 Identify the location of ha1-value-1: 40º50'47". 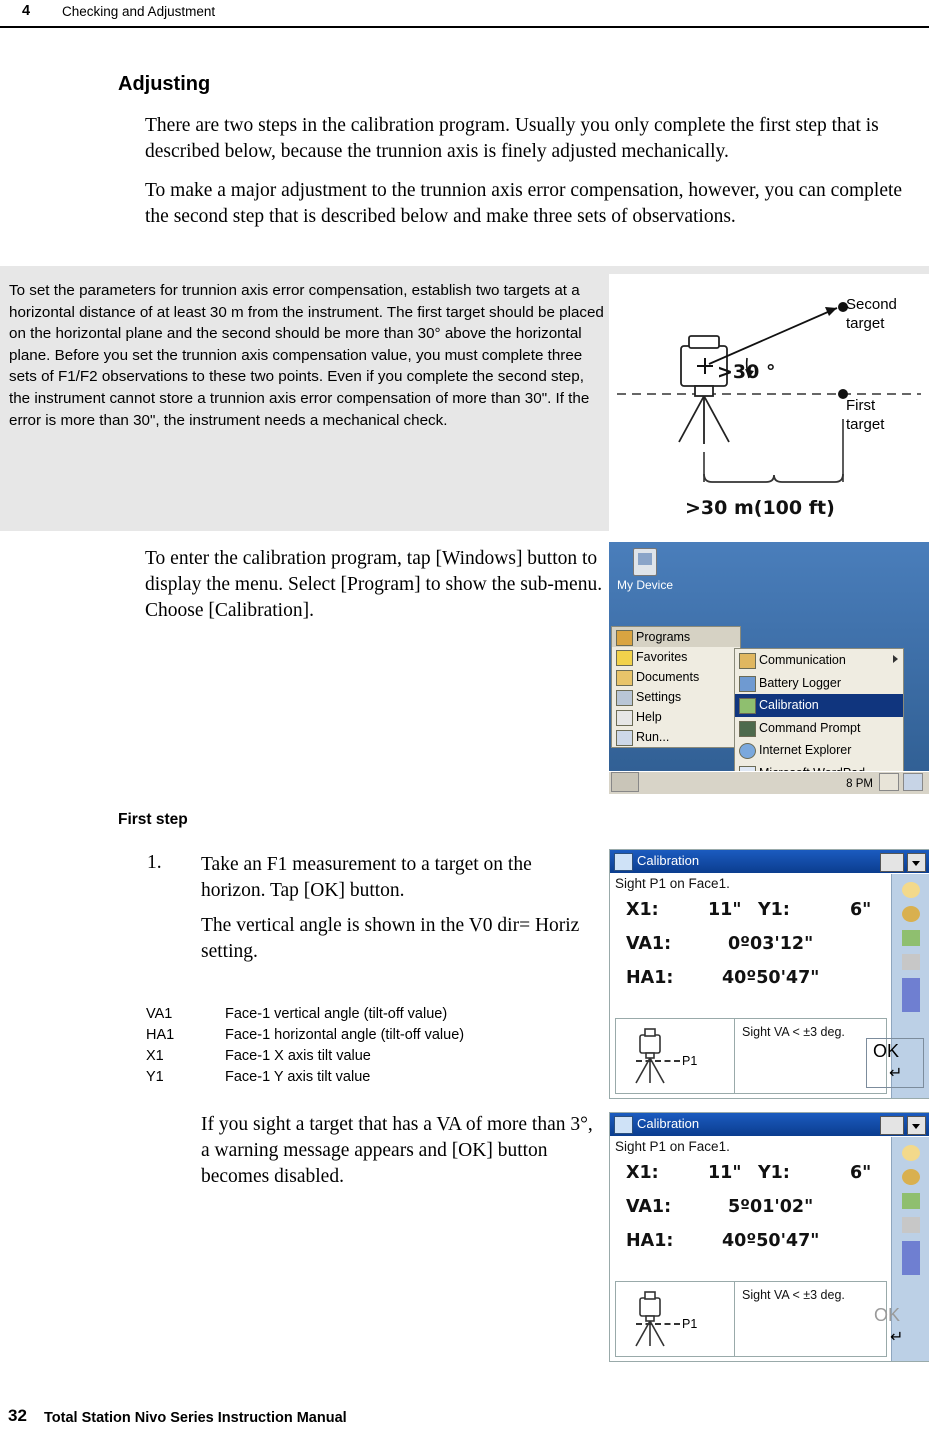
(771, 978).